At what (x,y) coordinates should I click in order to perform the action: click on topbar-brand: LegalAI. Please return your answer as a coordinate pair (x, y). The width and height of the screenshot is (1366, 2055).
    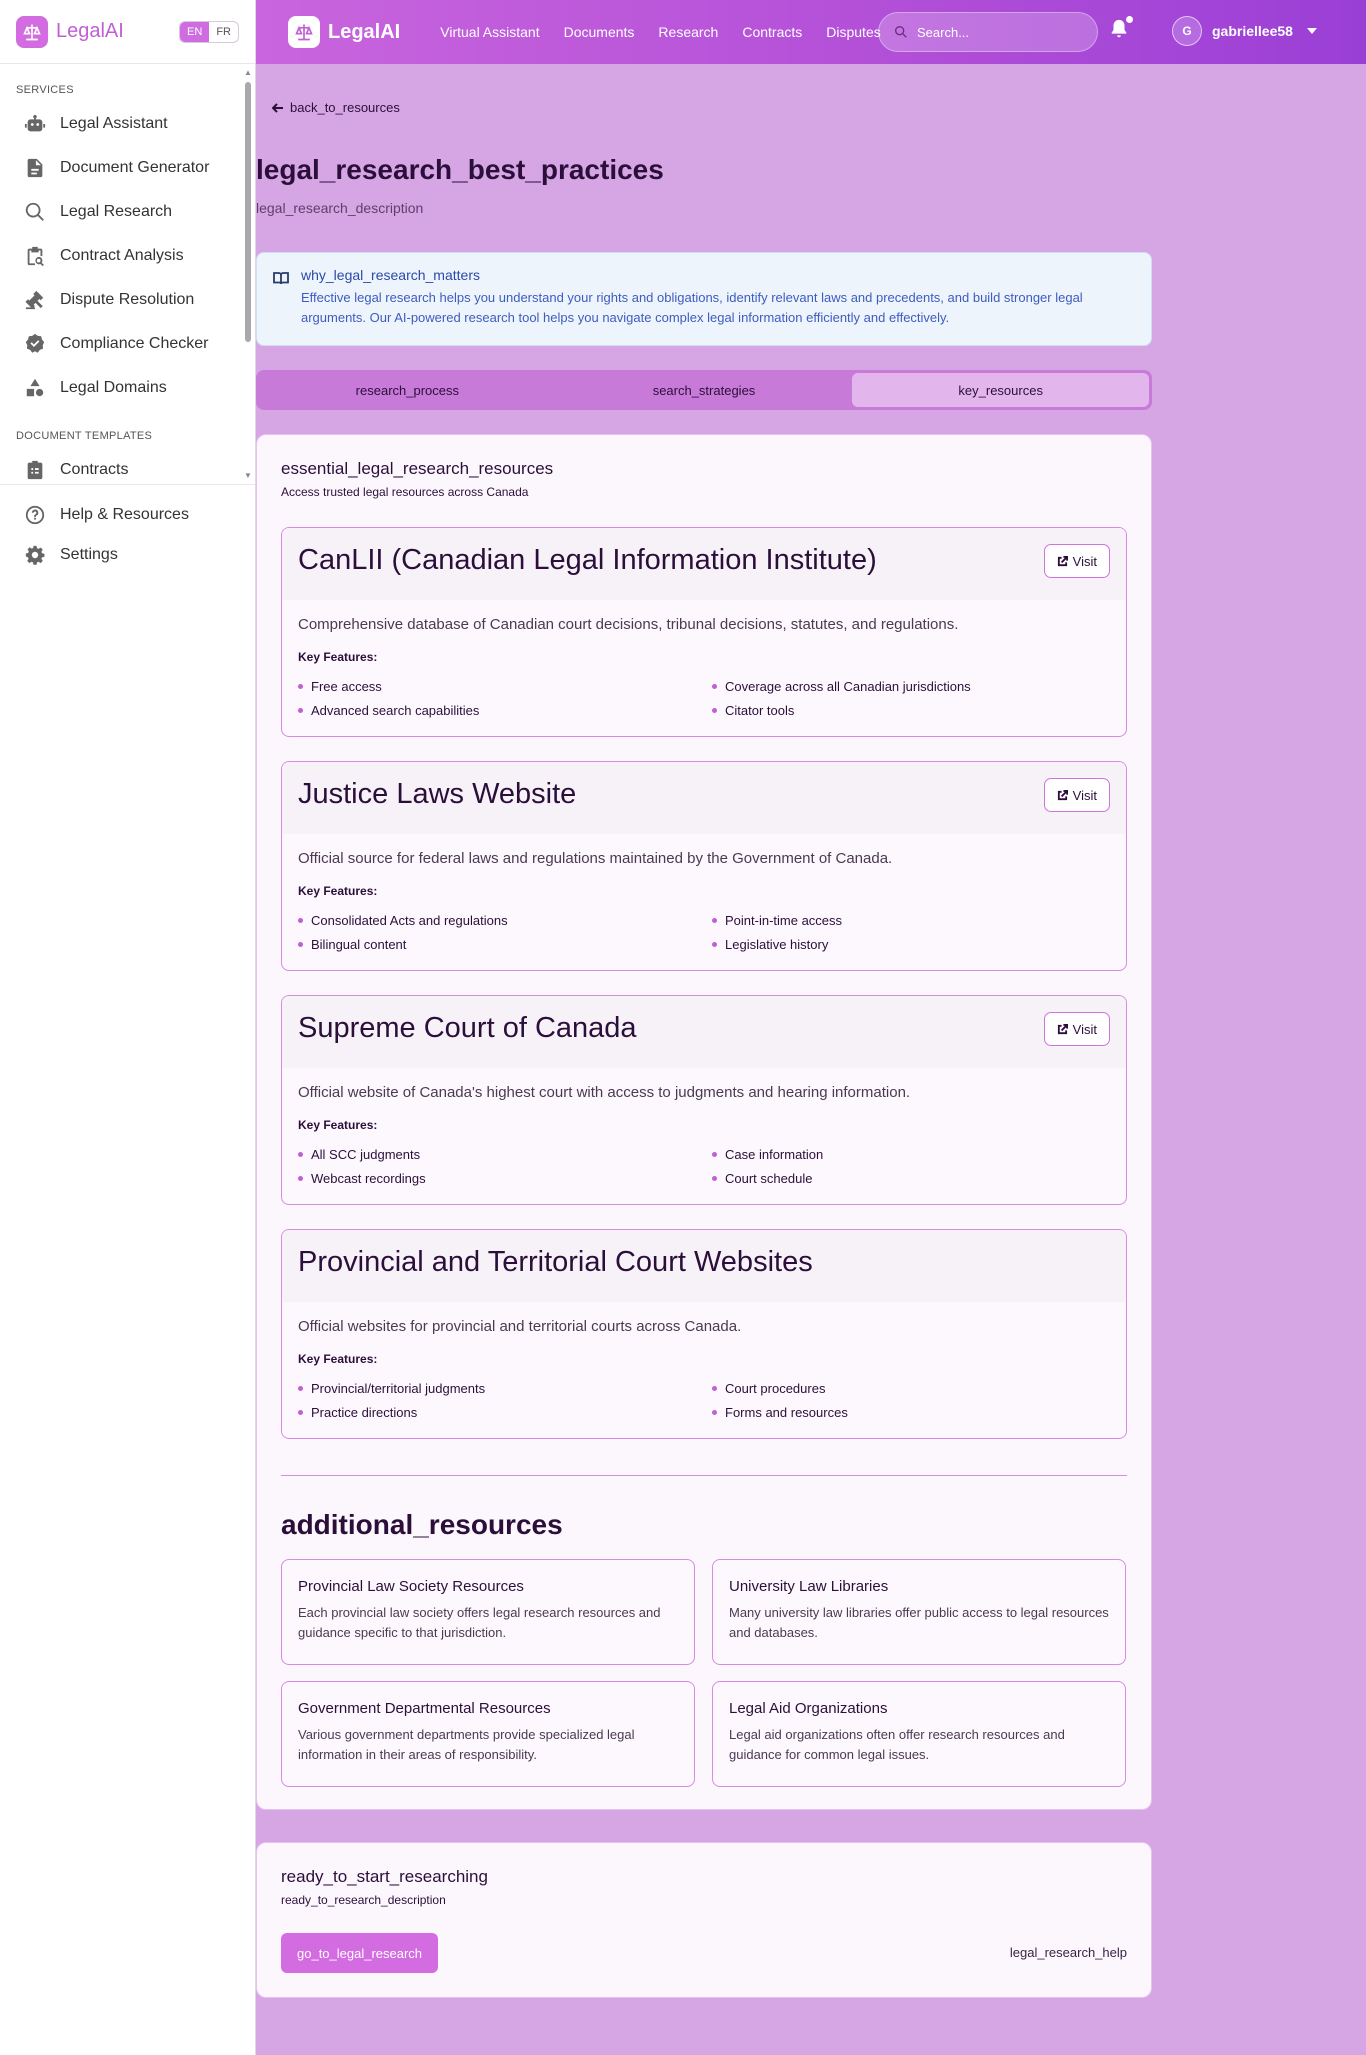
    Looking at the image, I should click on (344, 32).